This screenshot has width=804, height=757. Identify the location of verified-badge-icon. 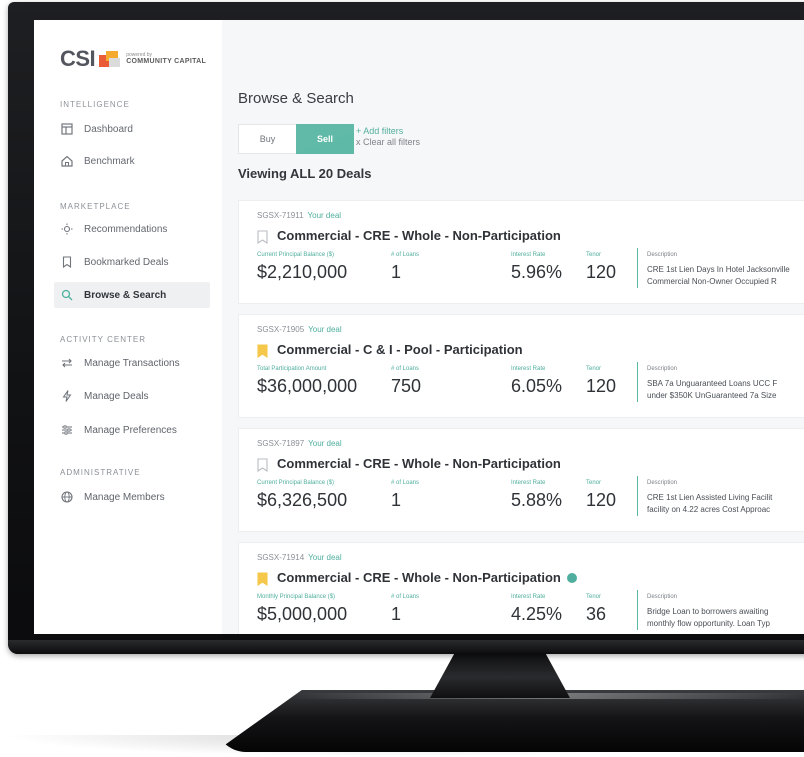
(571, 577).